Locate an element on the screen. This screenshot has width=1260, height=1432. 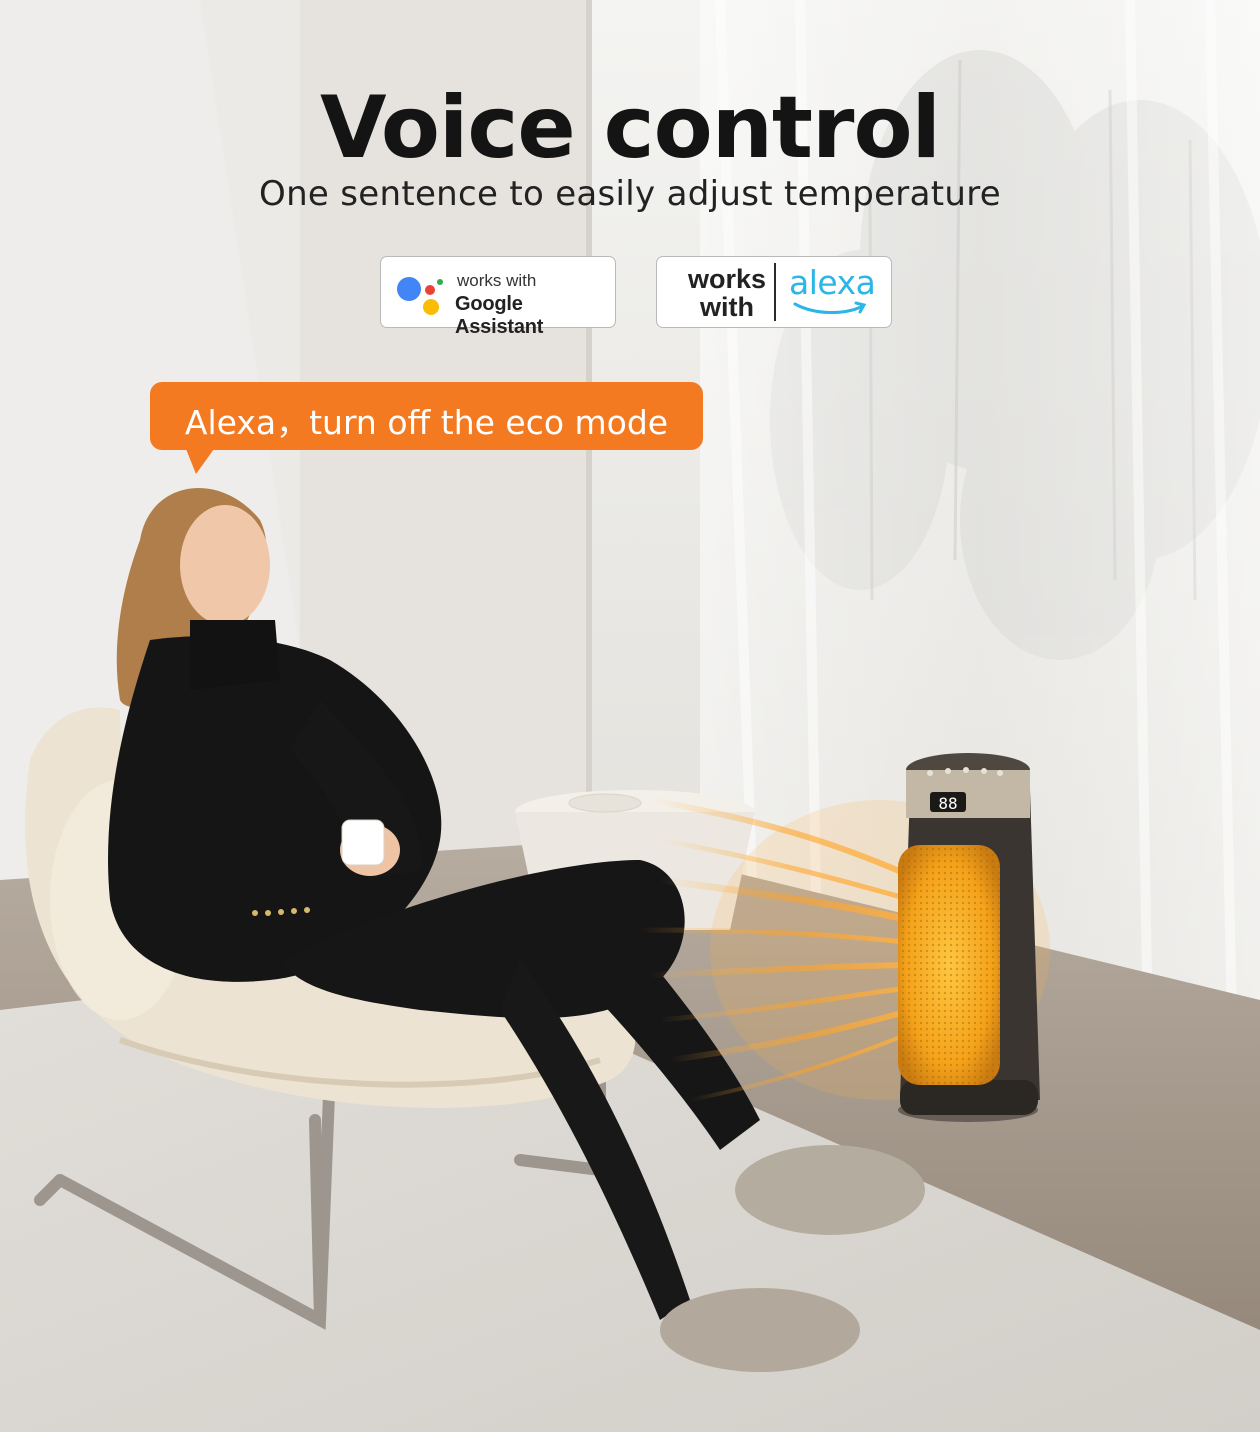
speech-bubble-text: Alexa，turn off the eco mode is located at coordinates (426, 422).